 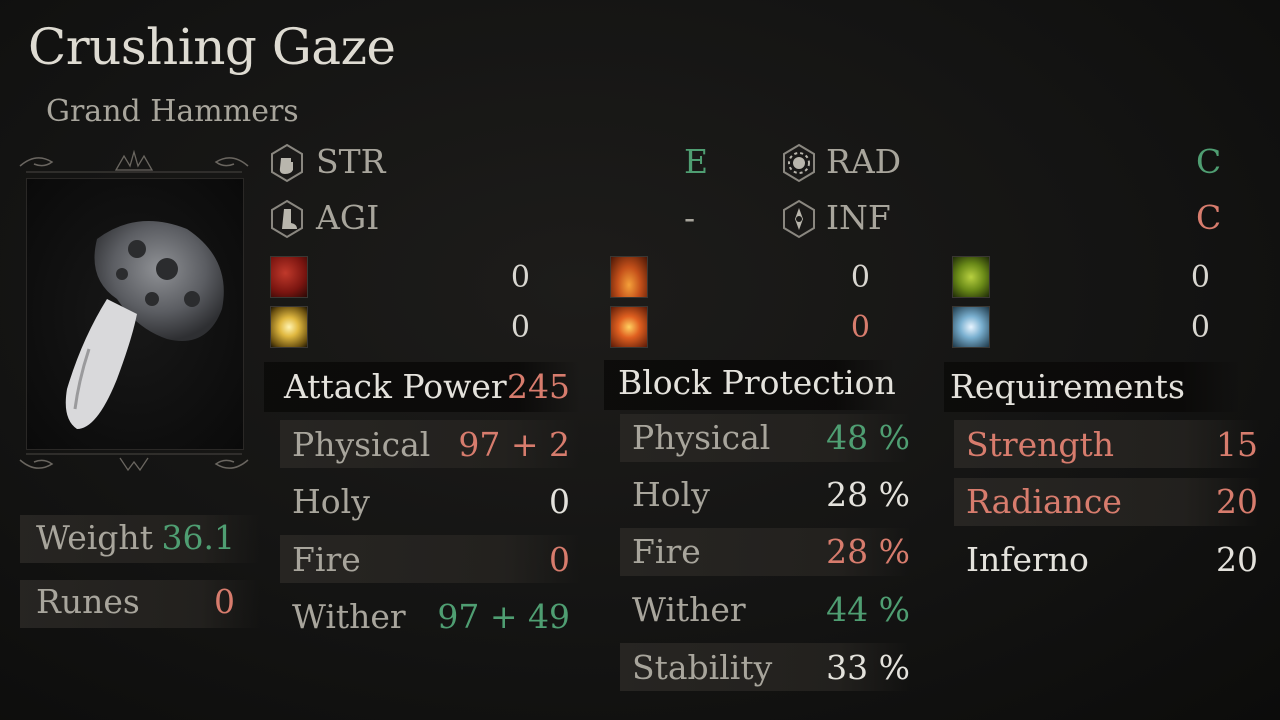 I want to click on weight-value: 36.1, so click(x=198, y=537).